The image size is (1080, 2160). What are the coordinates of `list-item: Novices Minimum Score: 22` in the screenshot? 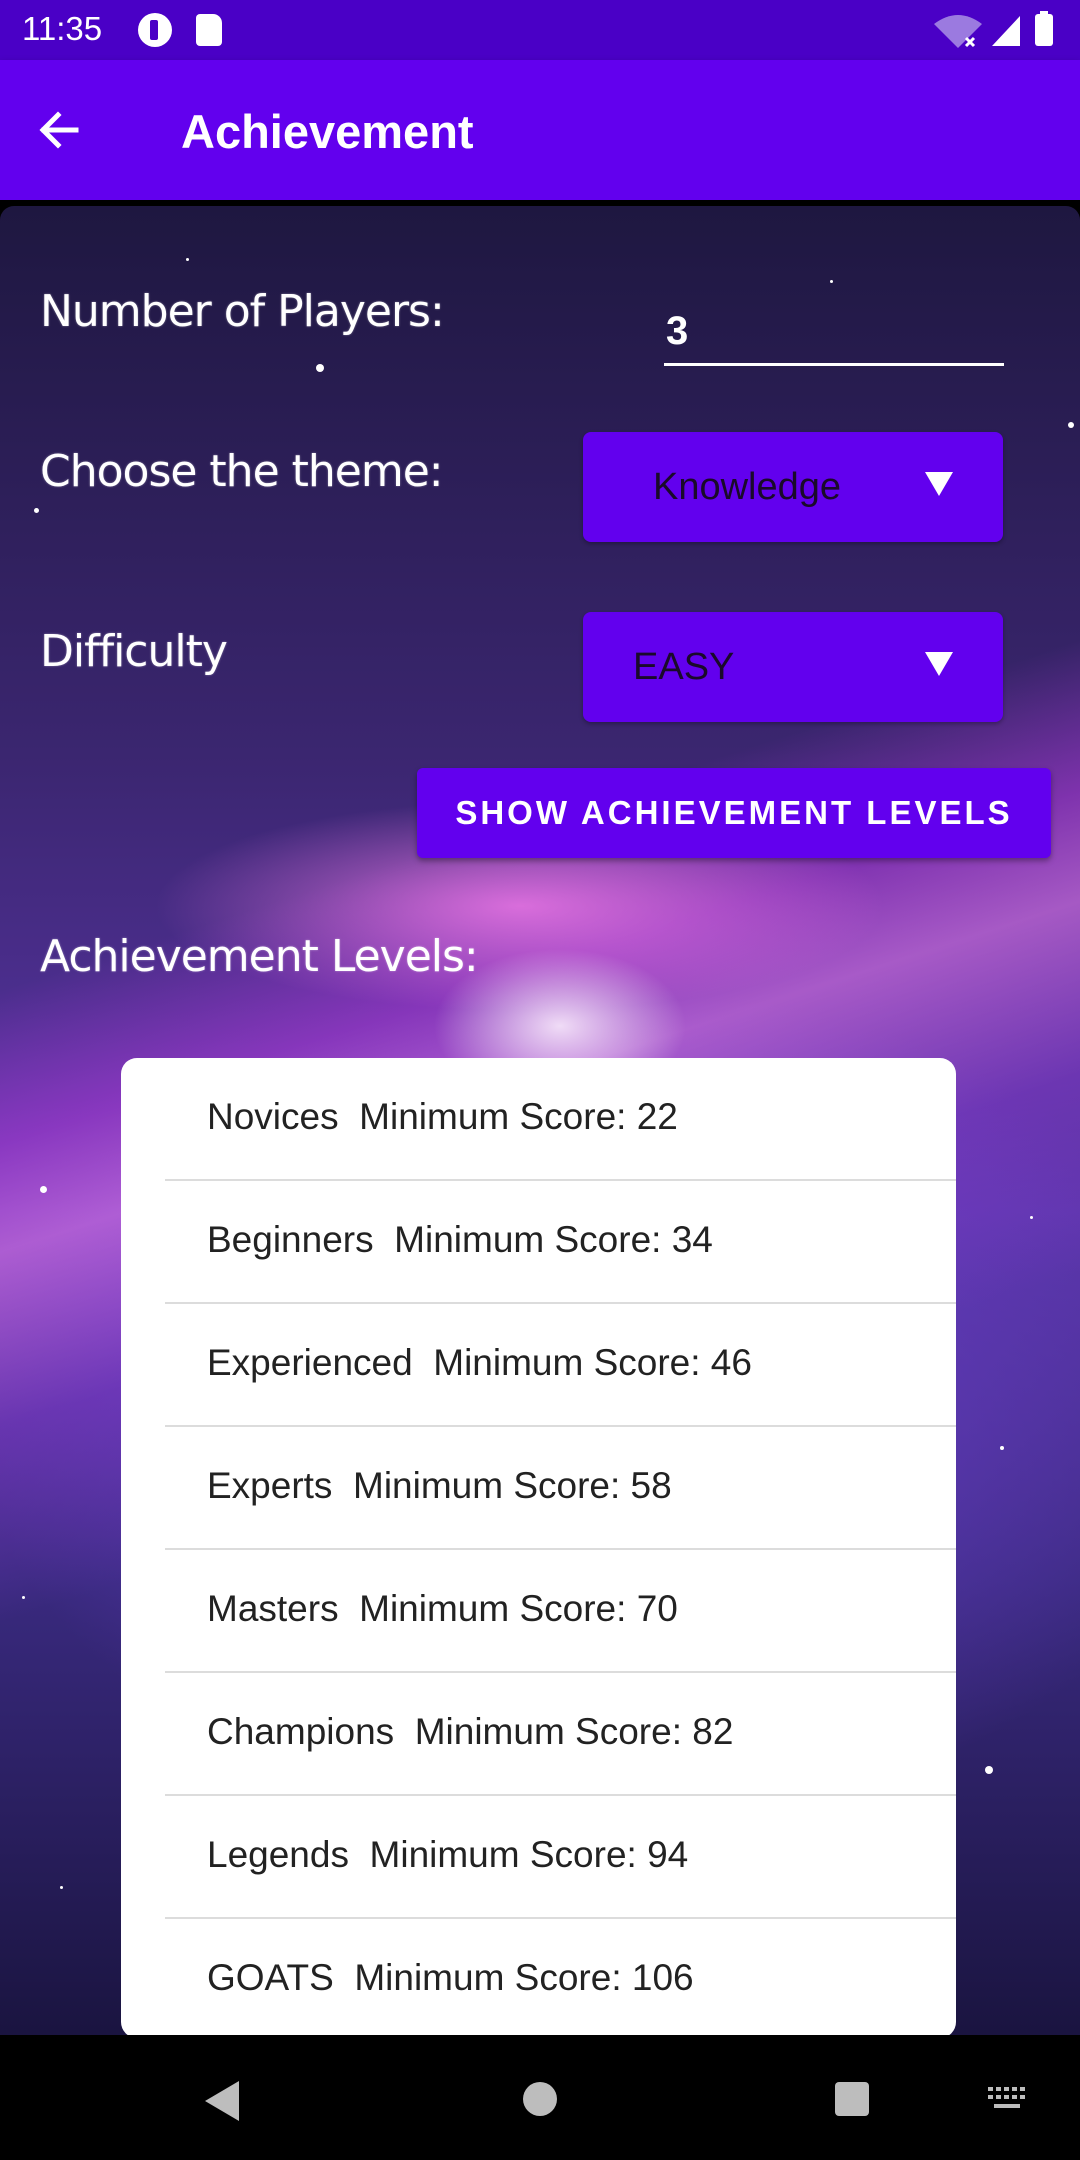 It's located at (538, 1119).